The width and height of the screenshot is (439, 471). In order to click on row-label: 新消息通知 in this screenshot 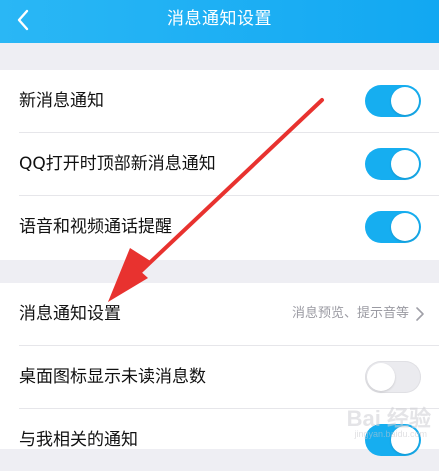, I will do `click(61, 101)`.